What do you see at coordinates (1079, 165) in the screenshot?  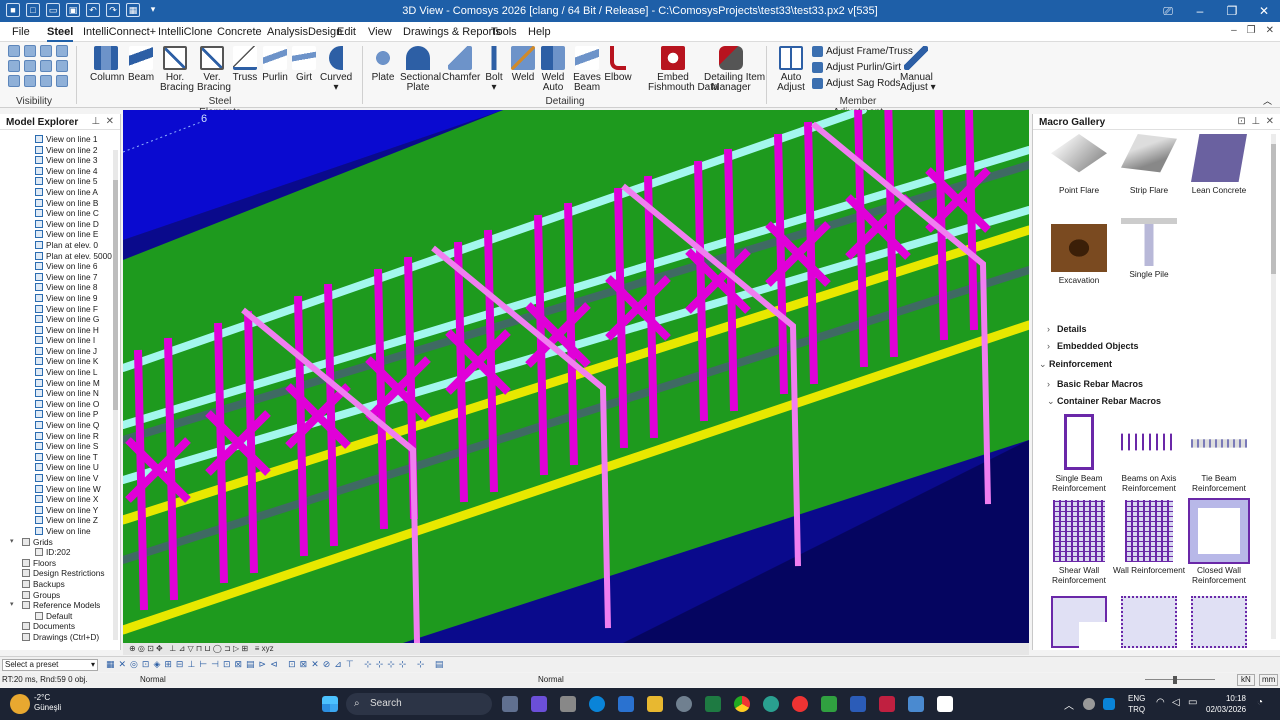 I see `macro-point-flare: Point Flare` at bounding box center [1079, 165].